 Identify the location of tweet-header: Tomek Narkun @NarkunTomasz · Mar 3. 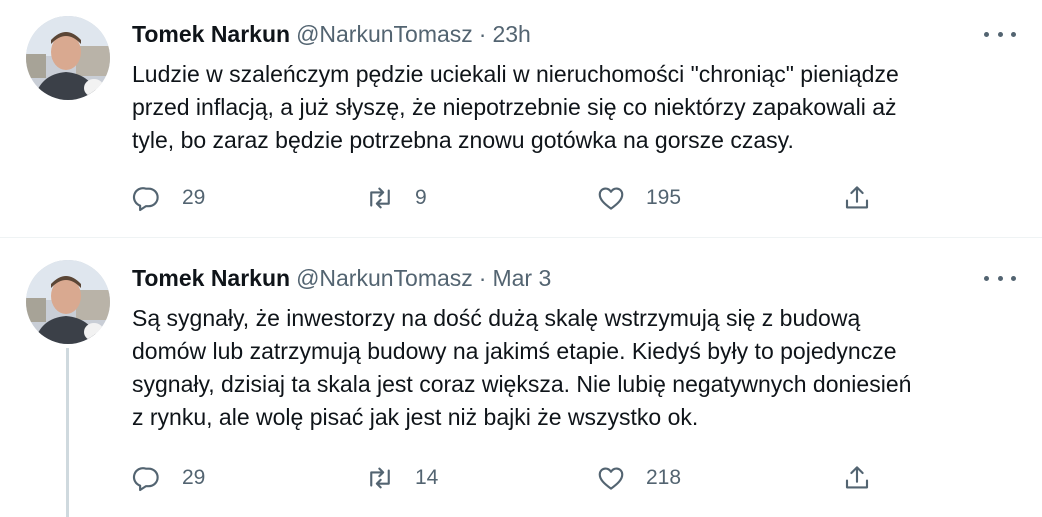
(341, 278).